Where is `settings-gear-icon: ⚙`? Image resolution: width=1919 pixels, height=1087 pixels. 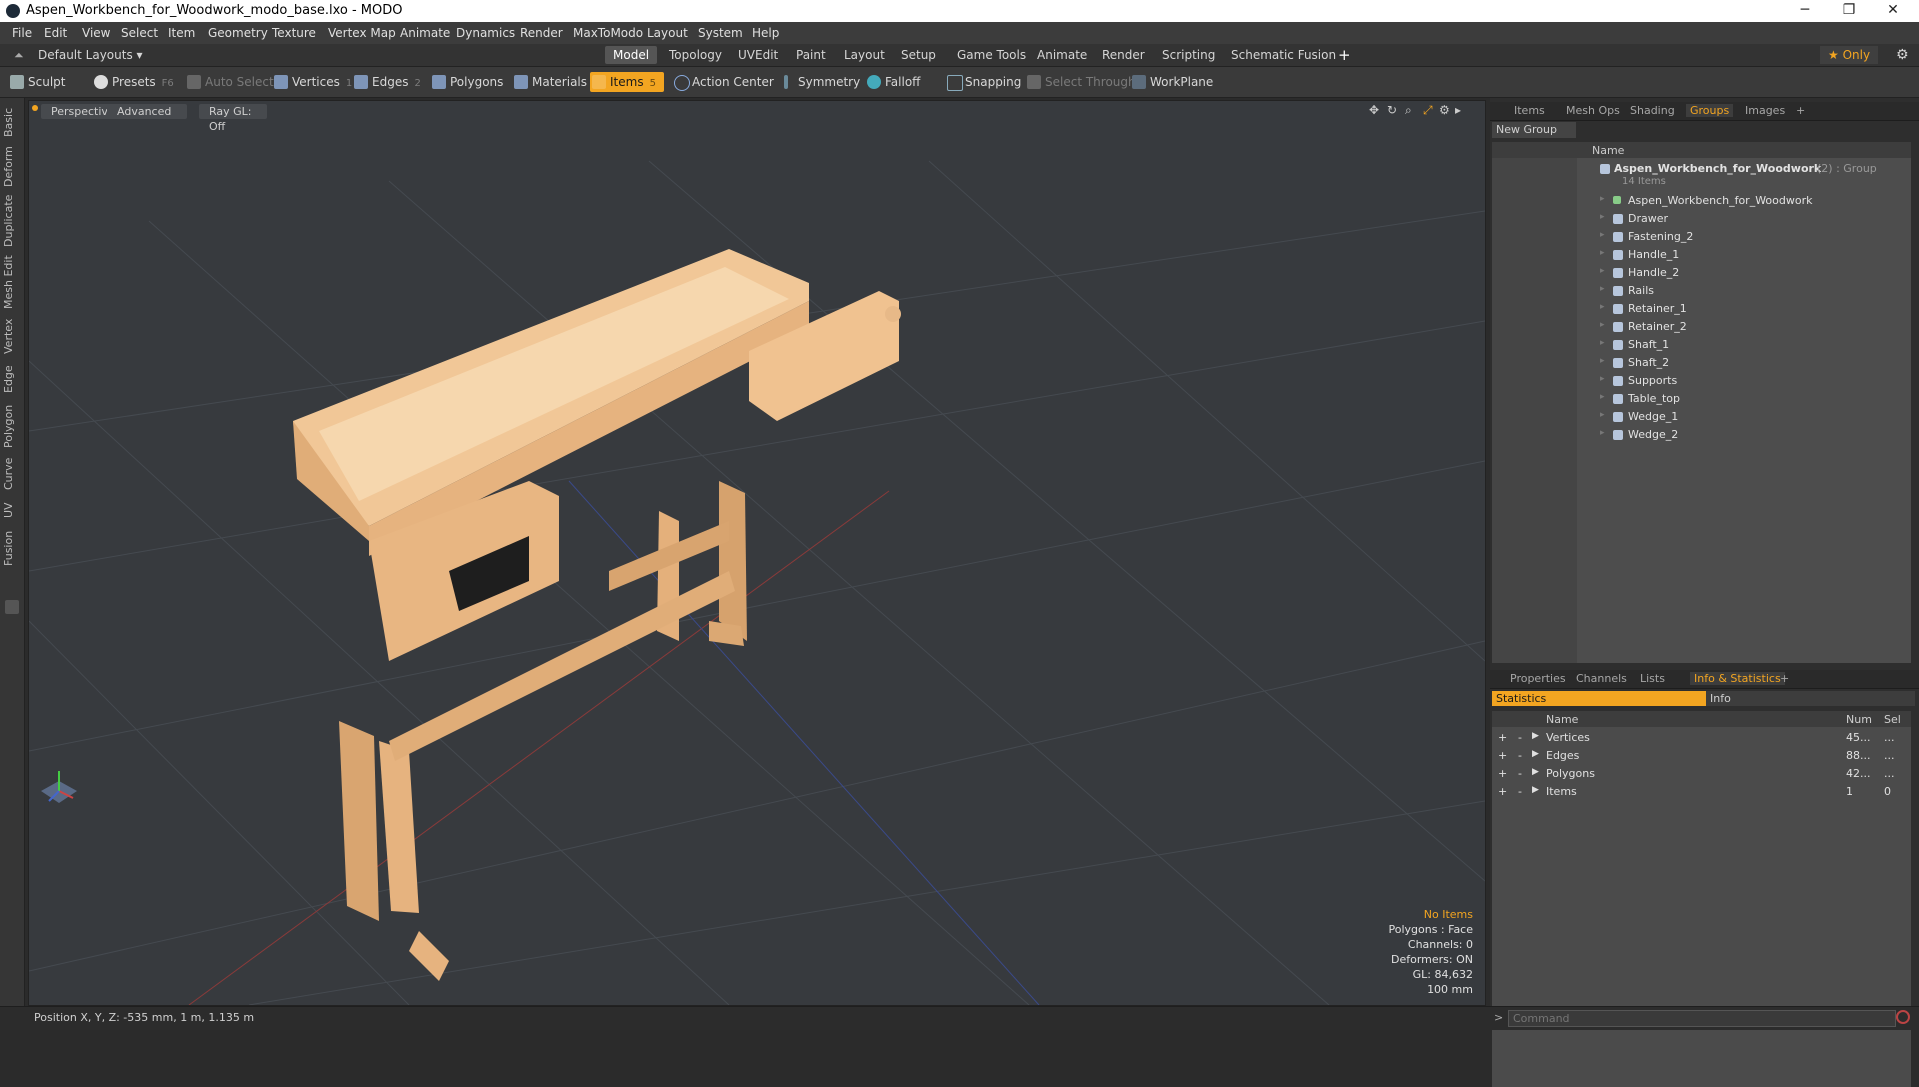
settings-gear-icon: ⚙ is located at coordinates (1902, 55).